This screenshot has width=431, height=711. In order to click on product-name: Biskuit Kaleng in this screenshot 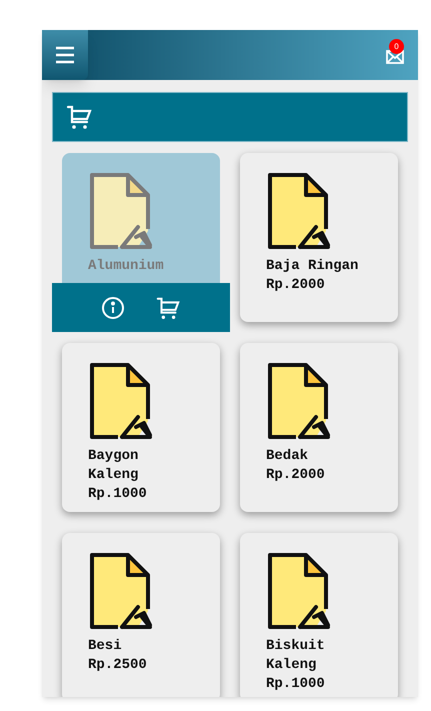, I will do `click(296, 656)`.